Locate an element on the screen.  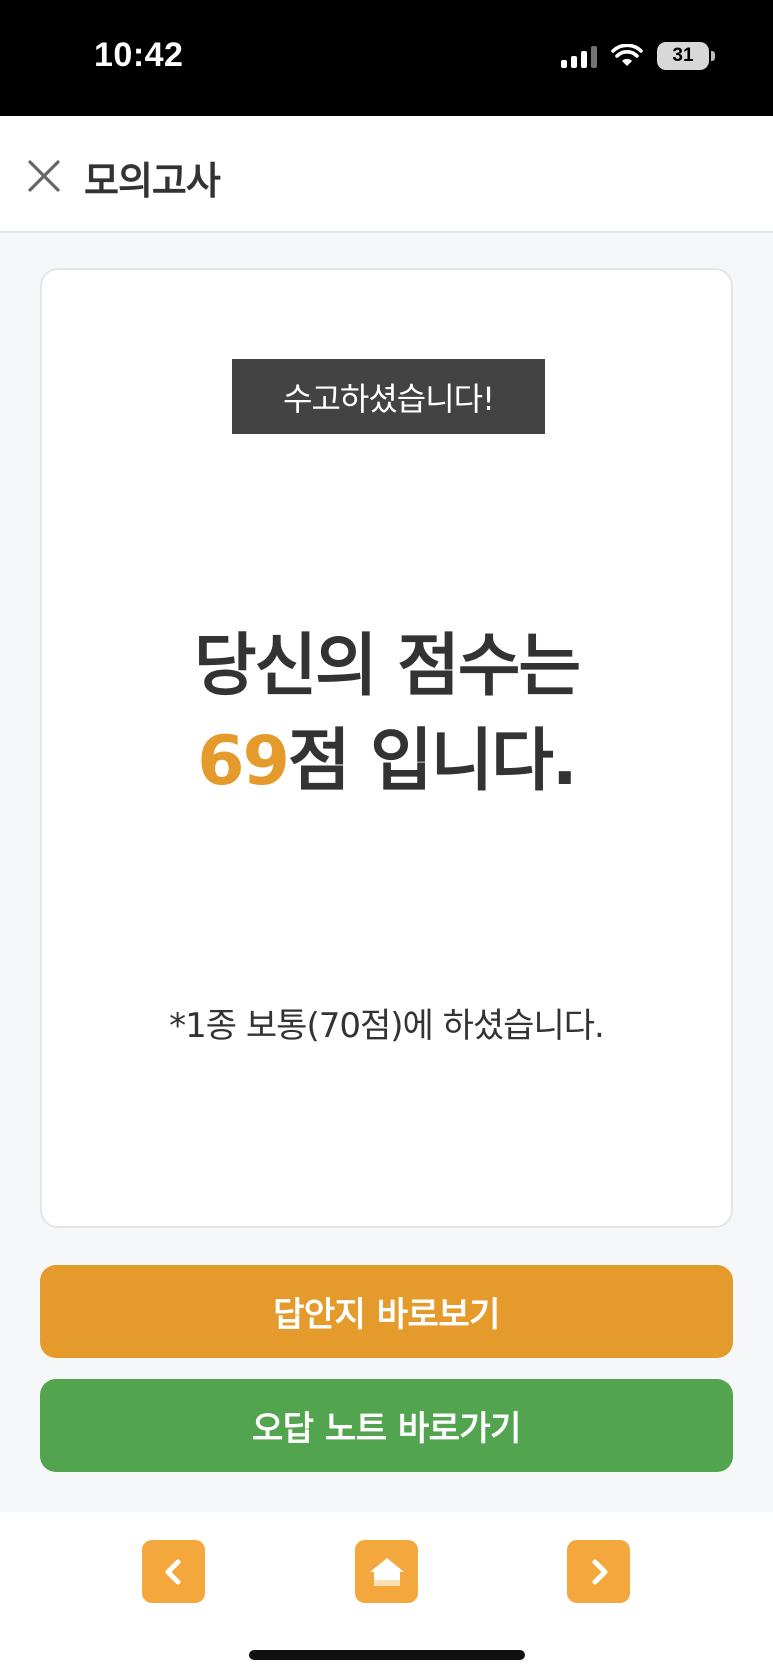
status-time: 10:42 is located at coordinates (139, 55).